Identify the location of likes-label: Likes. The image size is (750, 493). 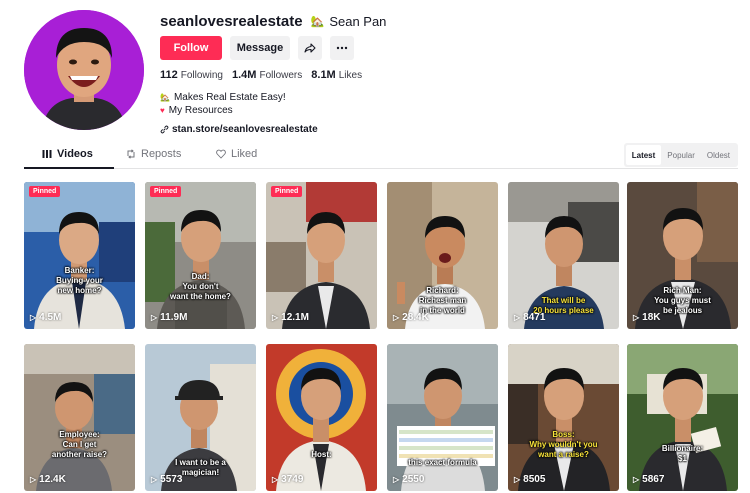
(350, 75).